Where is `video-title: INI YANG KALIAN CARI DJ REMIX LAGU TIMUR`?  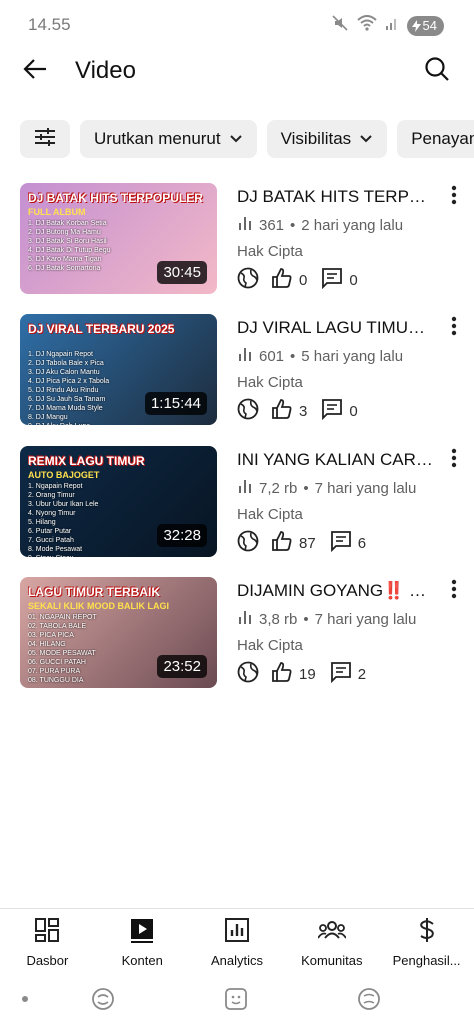
video-title: INI YANG KALIAN CARI DJ REMIX LAGU TIMUR is located at coordinates (337, 460).